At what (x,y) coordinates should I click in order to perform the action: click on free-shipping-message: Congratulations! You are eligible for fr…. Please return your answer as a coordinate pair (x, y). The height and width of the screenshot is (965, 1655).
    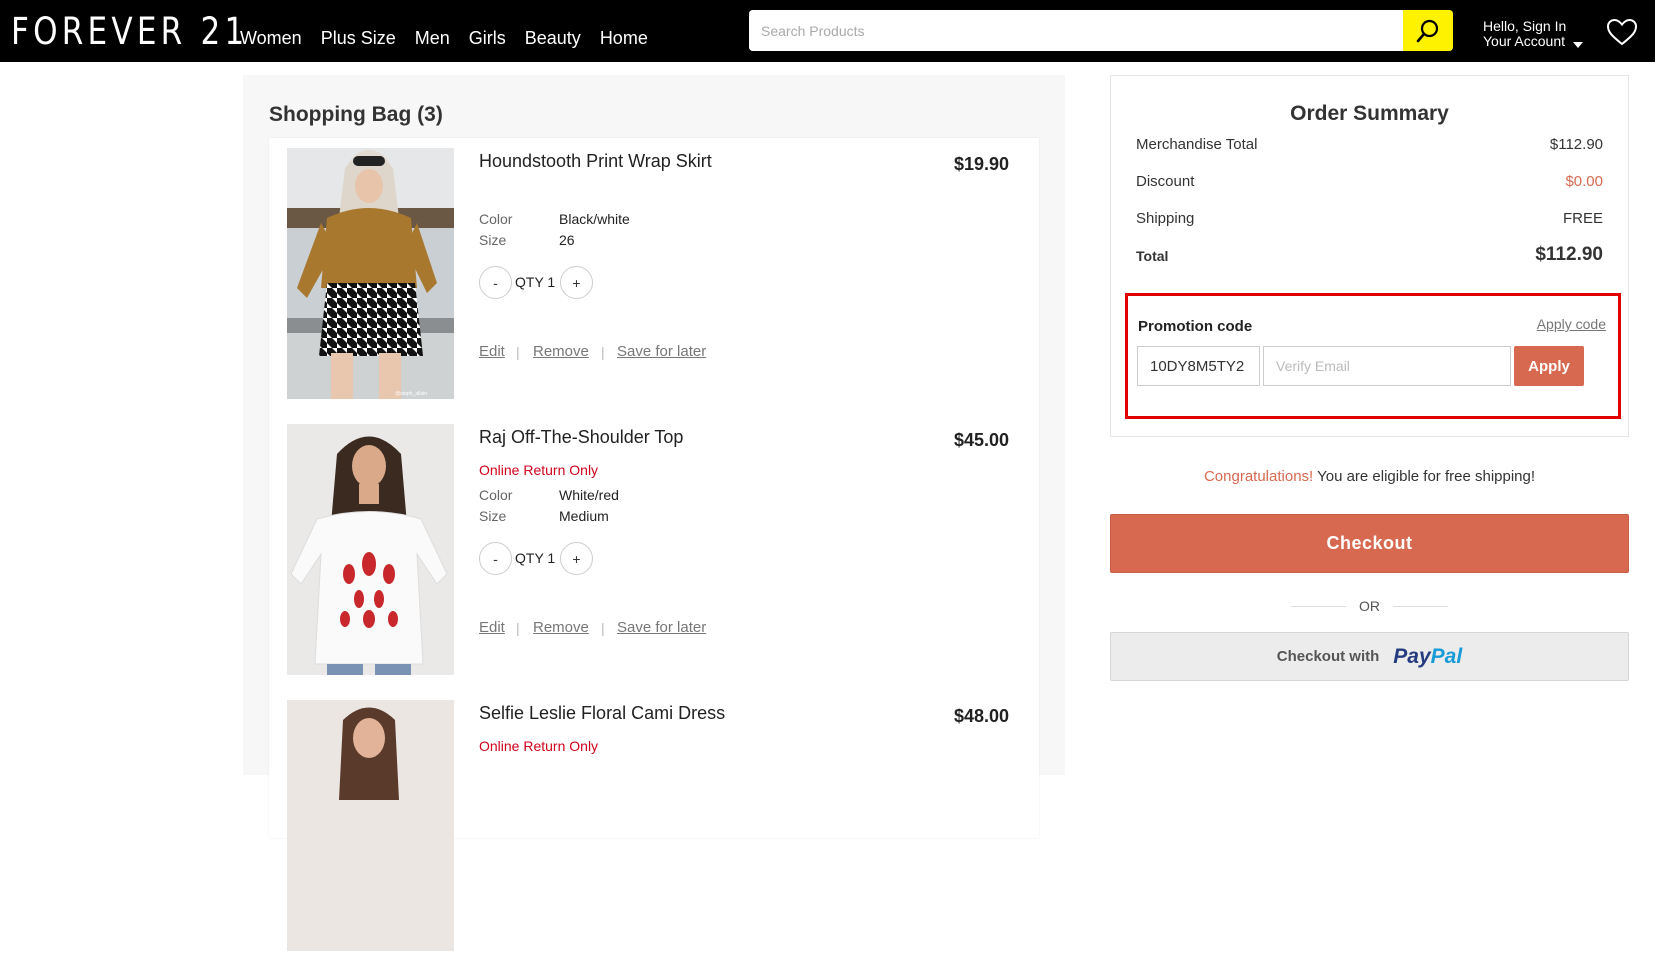
    Looking at the image, I should click on (1369, 476).